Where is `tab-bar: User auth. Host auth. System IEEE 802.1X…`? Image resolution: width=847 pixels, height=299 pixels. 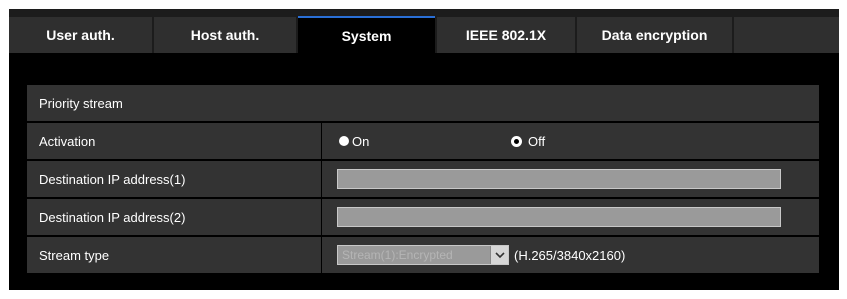 tab-bar: User auth. Host auth. System IEEE 802.1X… is located at coordinates (424, 31).